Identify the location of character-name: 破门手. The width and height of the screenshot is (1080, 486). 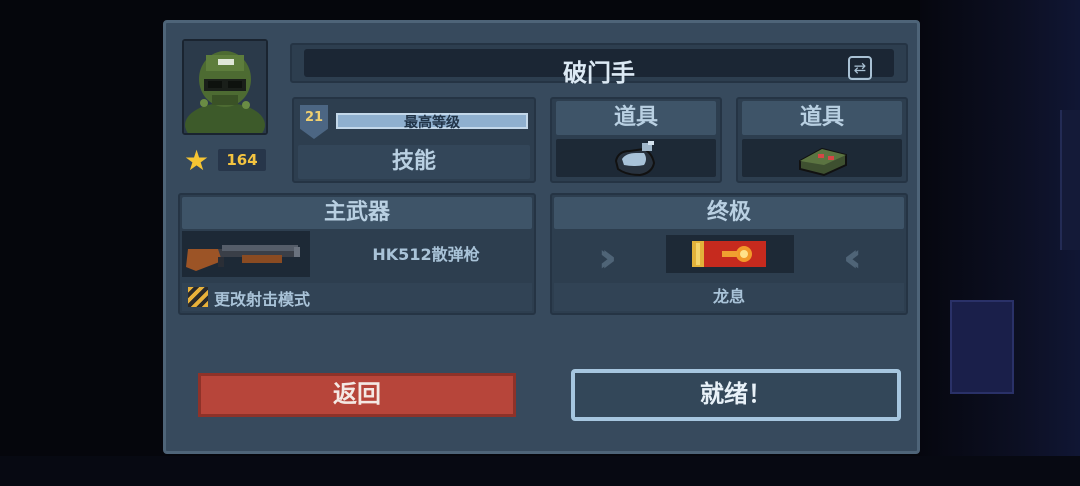
(599, 73).